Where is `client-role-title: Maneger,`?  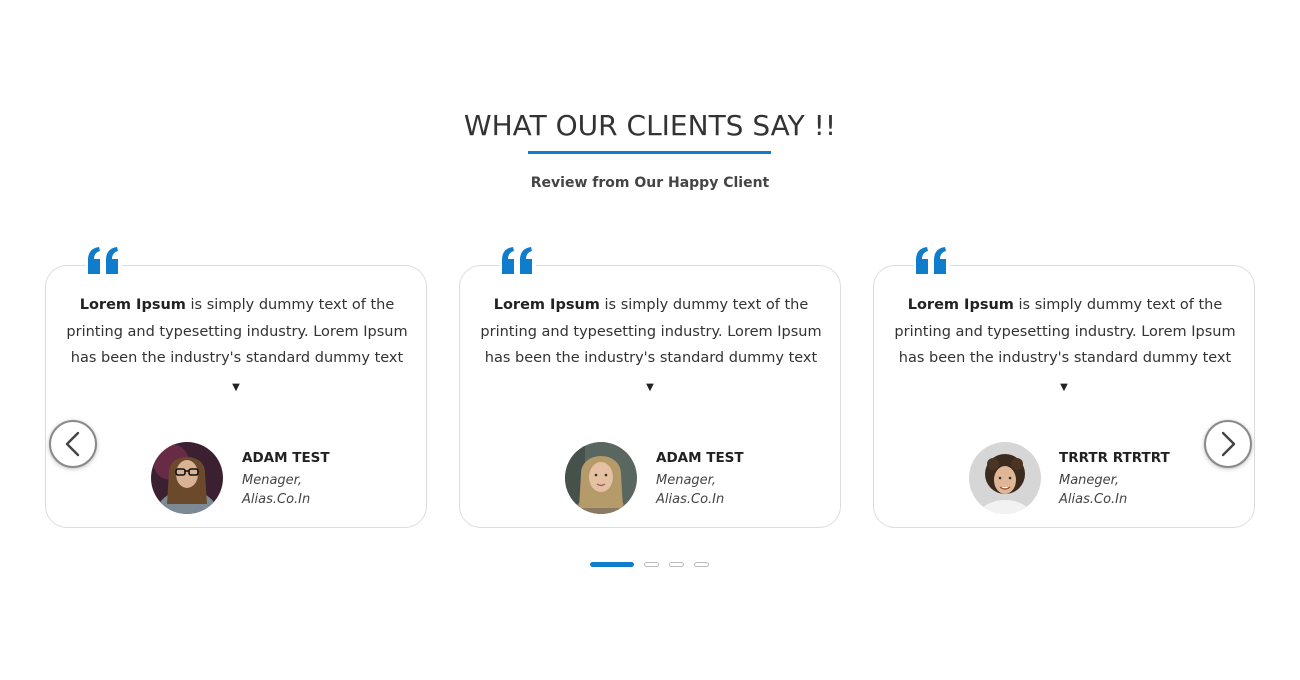
client-role-title: Maneger, is located at coordinates (1089, 480).